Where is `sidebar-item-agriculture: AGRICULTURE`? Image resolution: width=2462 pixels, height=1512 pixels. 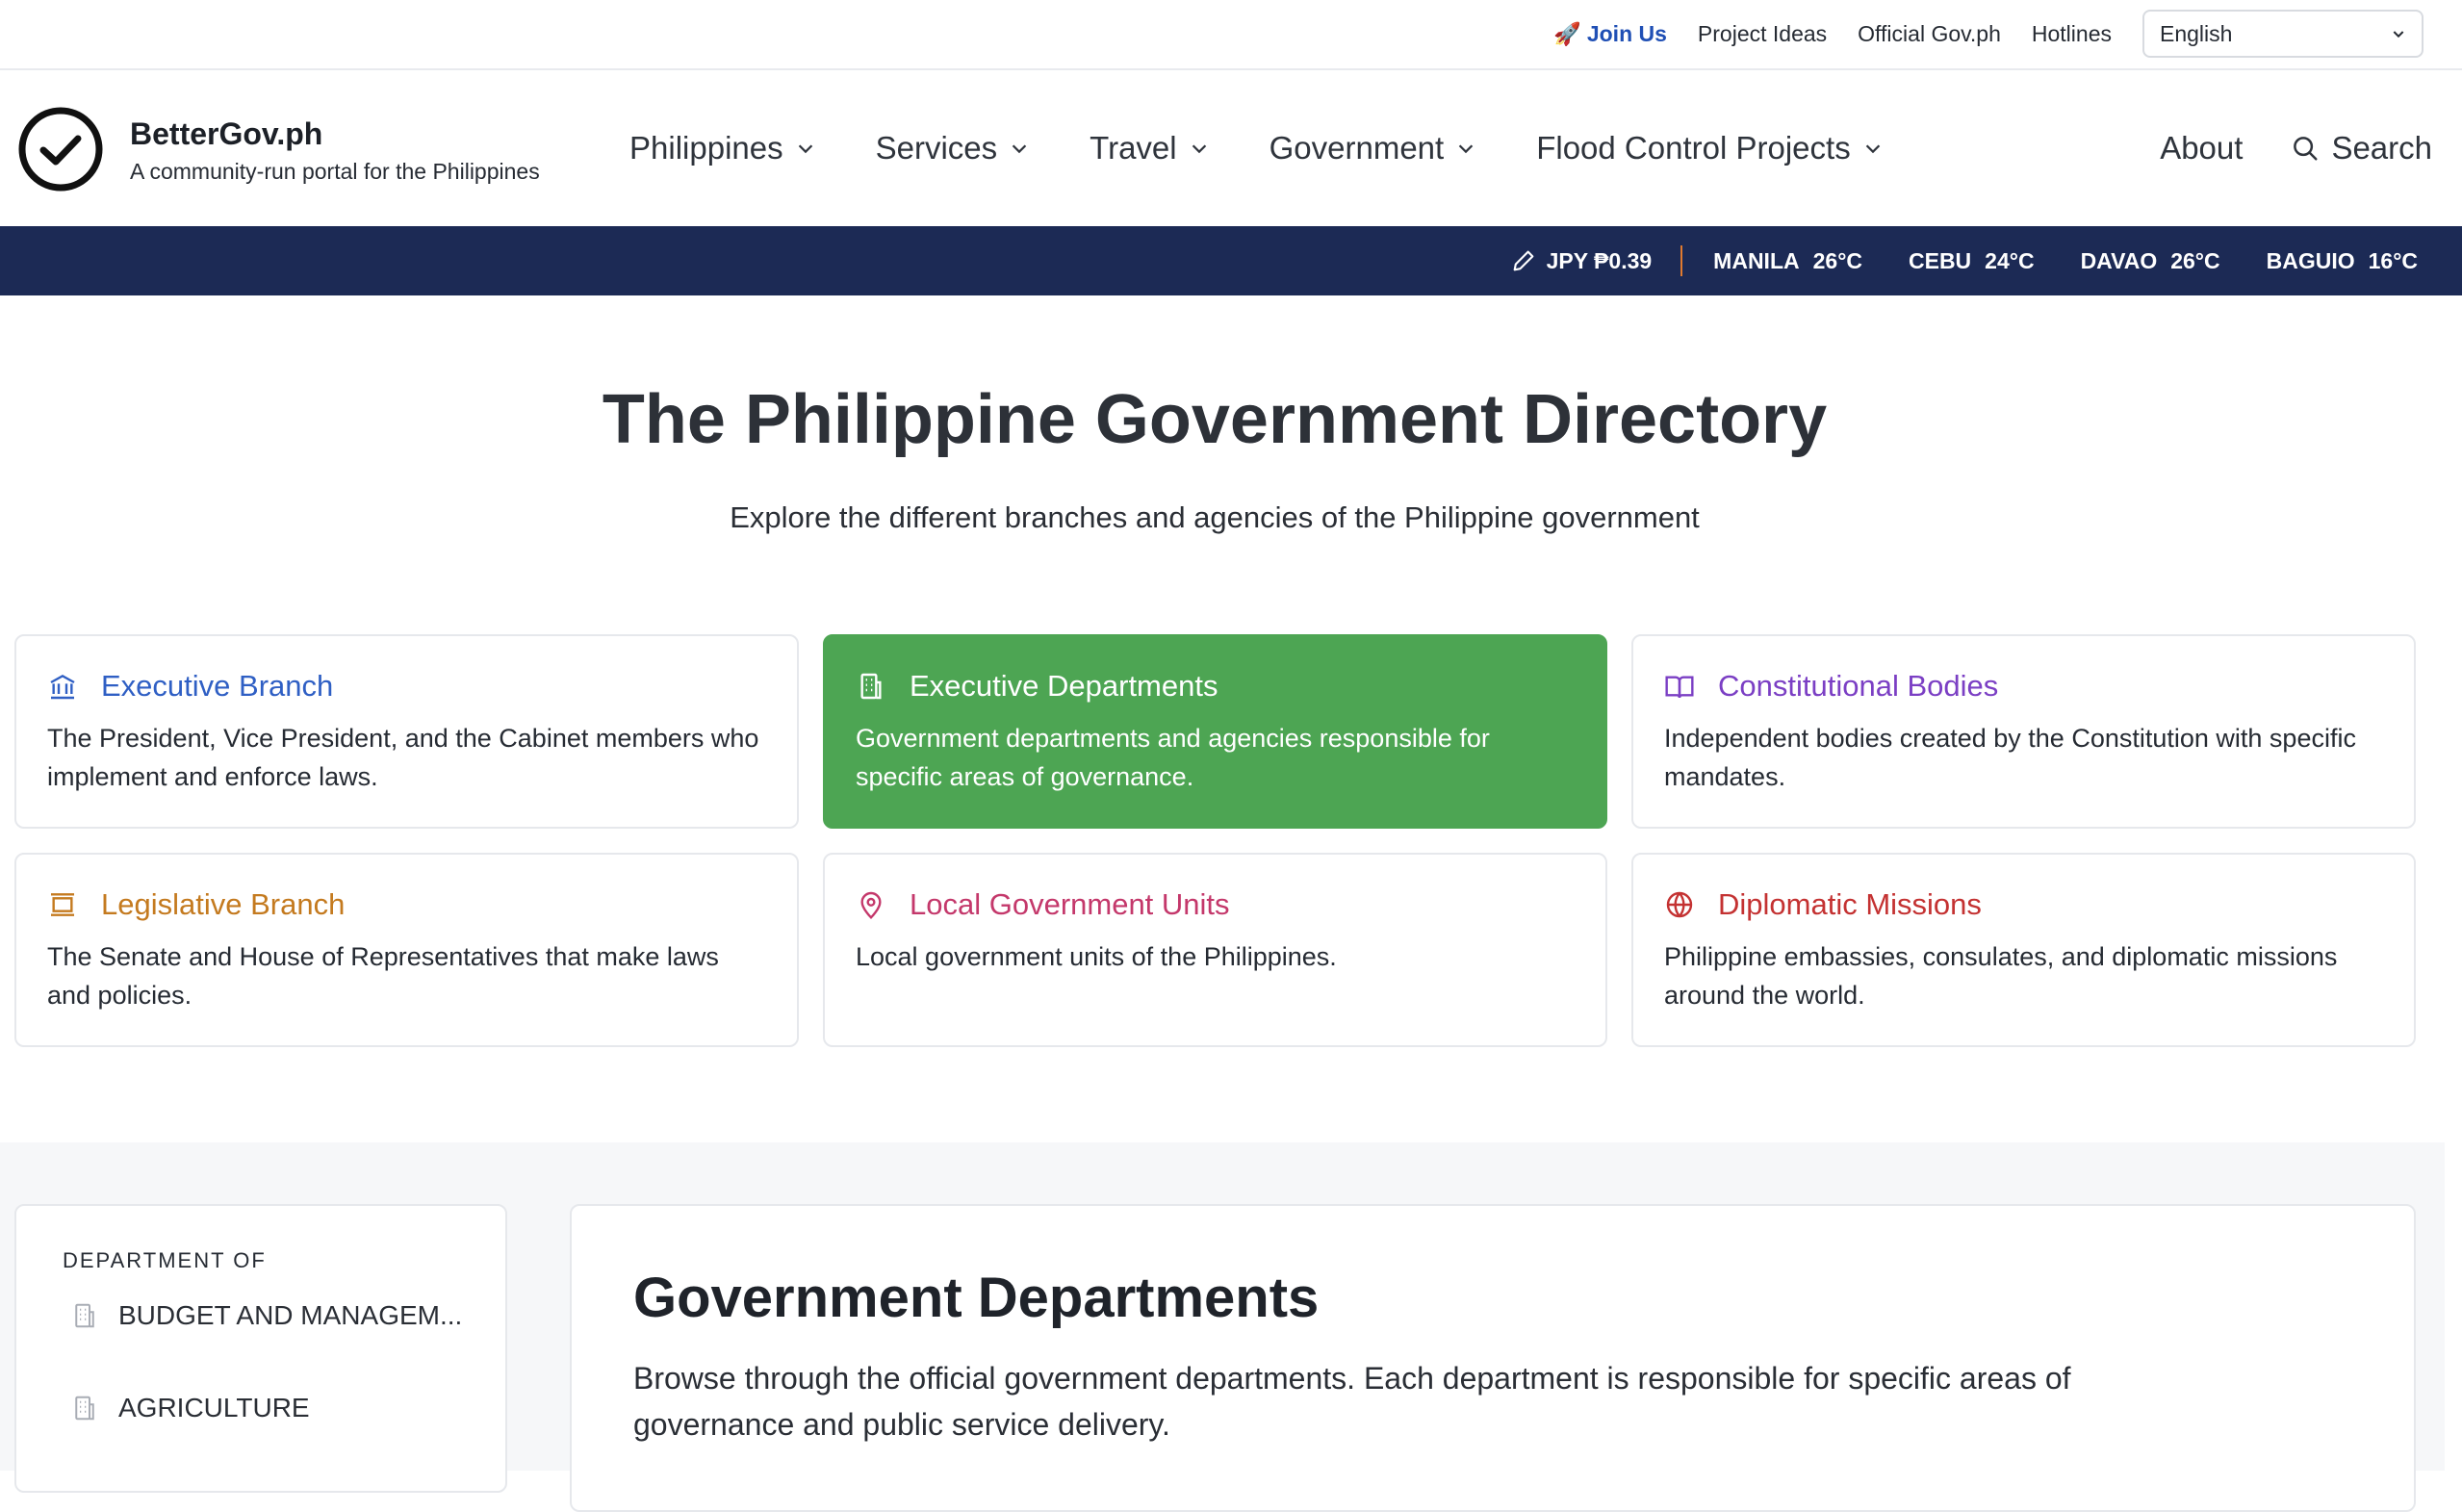
sidebar-item-agriculture: AGRICULTURE is located at coordinates (272, 1408).